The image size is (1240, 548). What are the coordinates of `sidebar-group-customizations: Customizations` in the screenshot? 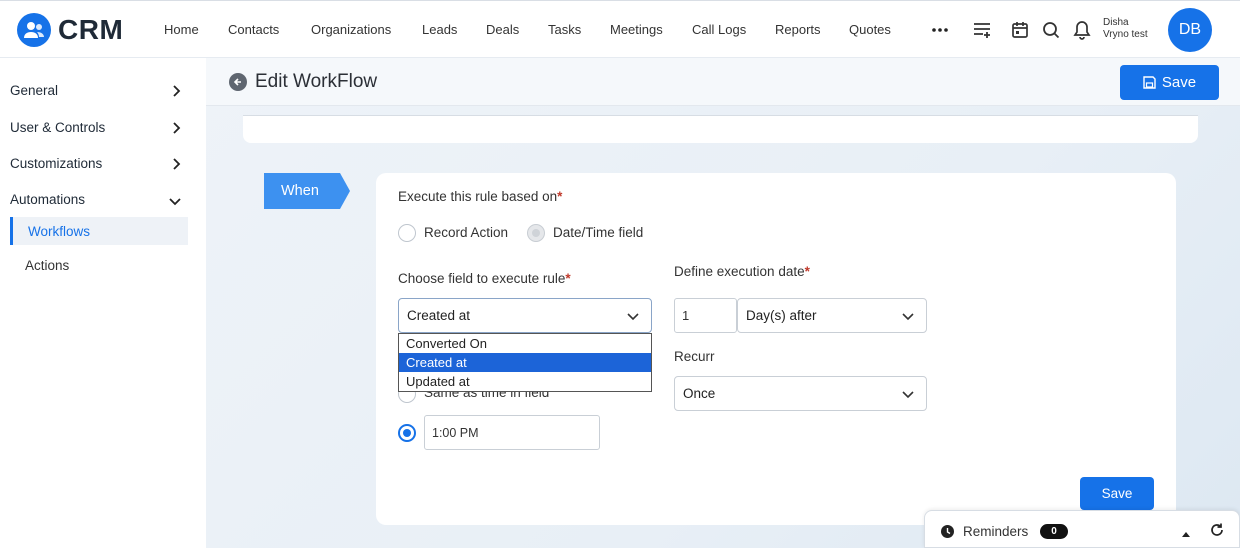 It's located at (100, 163).